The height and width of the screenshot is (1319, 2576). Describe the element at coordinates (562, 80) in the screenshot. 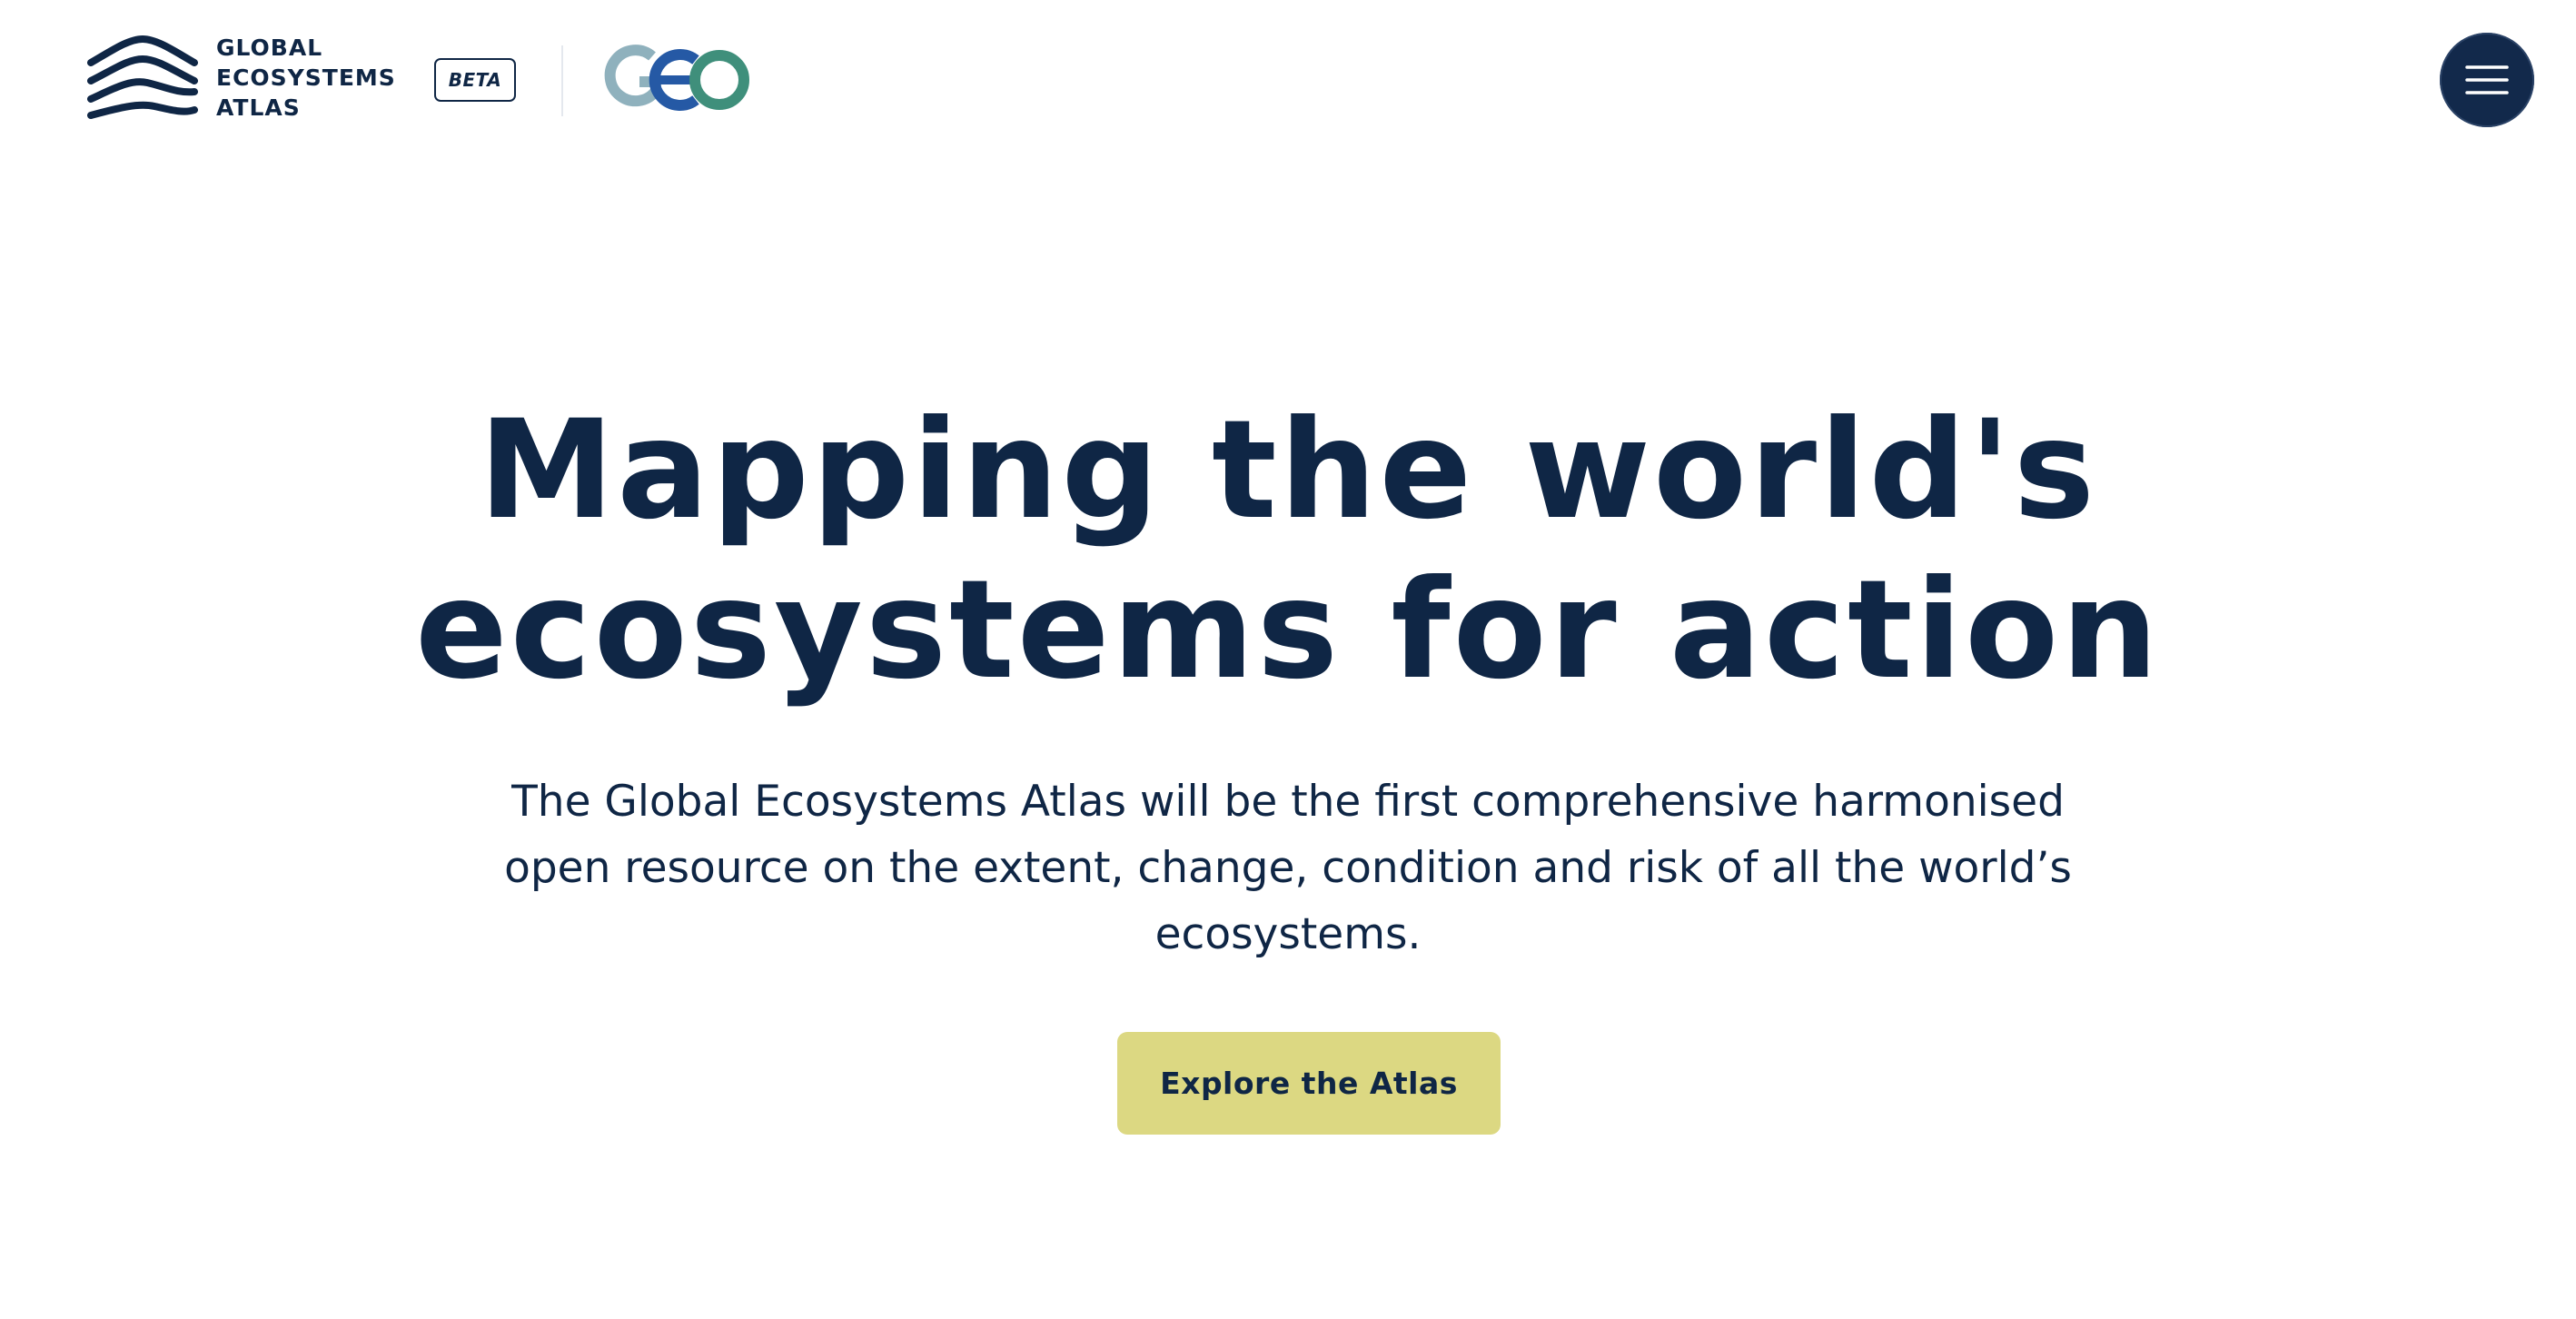

I see `header-divider` at that location.